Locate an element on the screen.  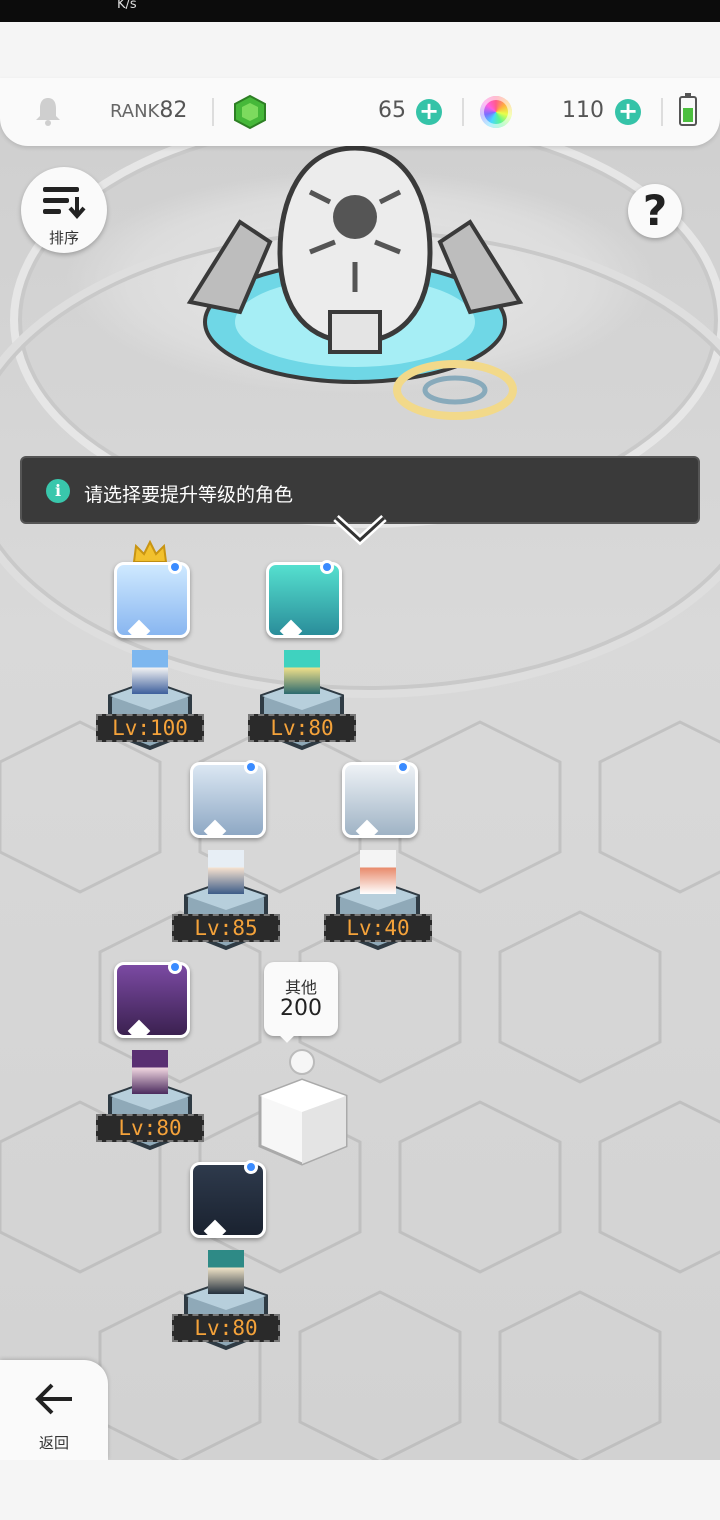
rank-value: 82 is located at coordinates (173, 110).